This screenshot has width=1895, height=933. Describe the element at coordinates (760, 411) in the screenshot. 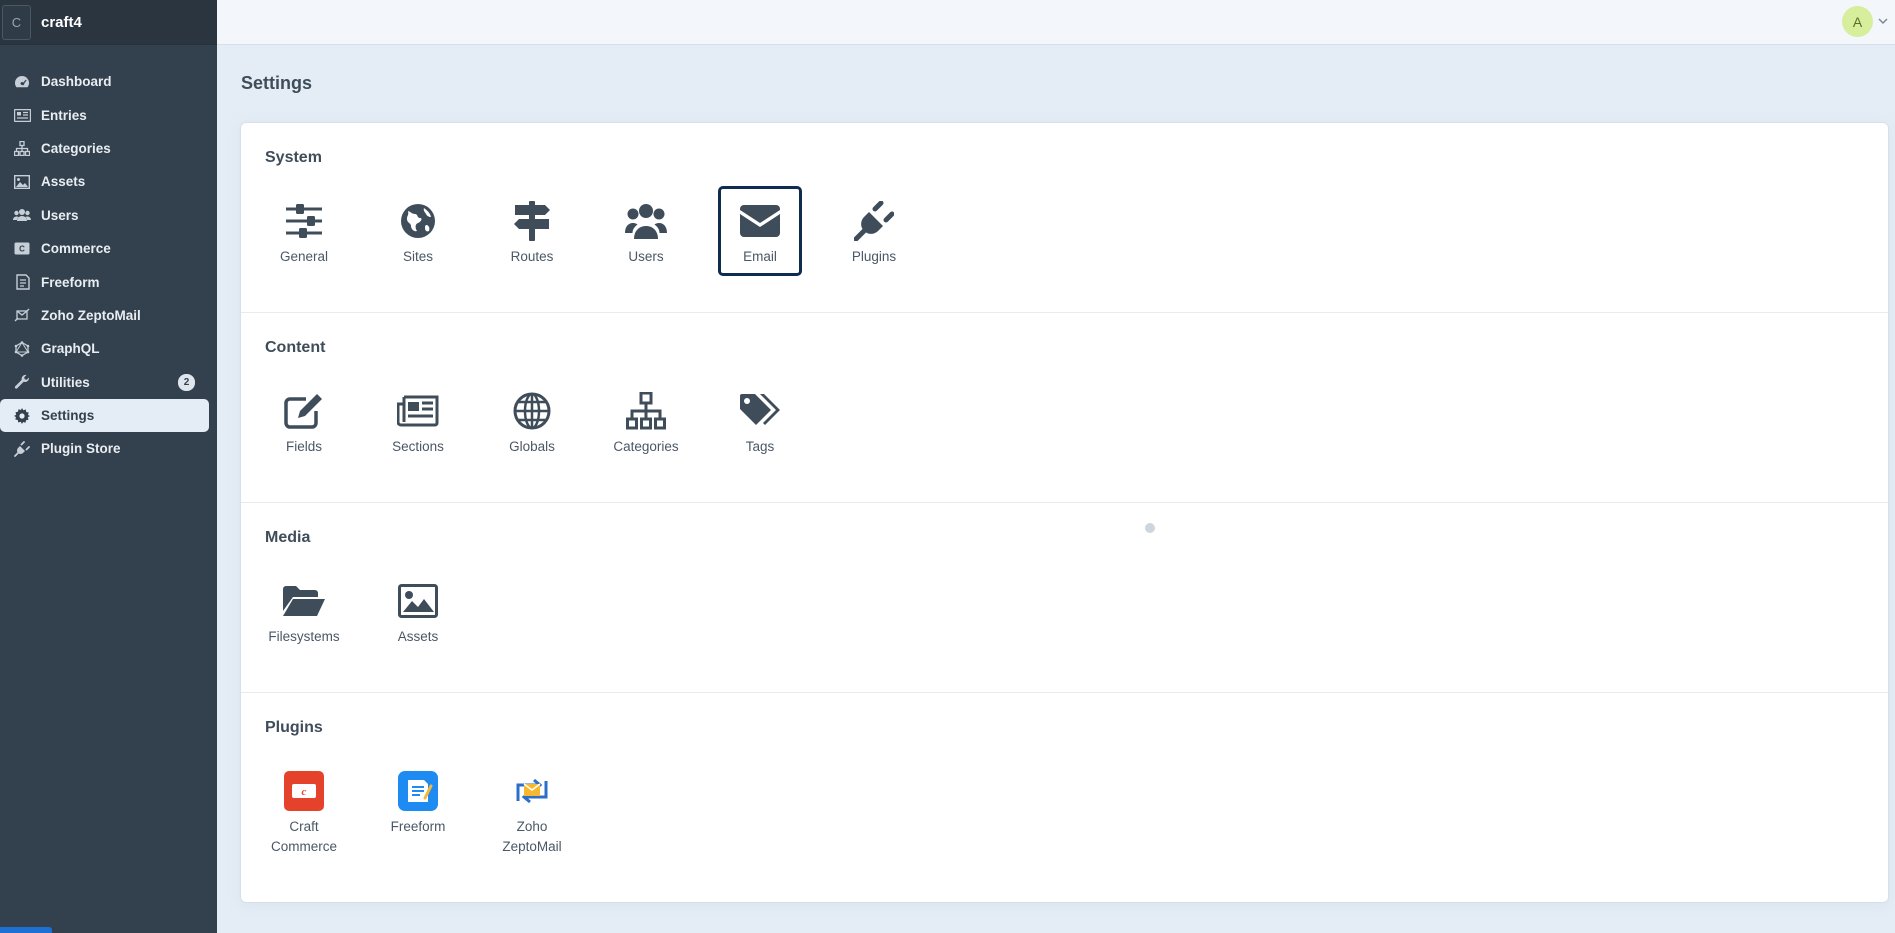

I see `tags-icon` at that location.